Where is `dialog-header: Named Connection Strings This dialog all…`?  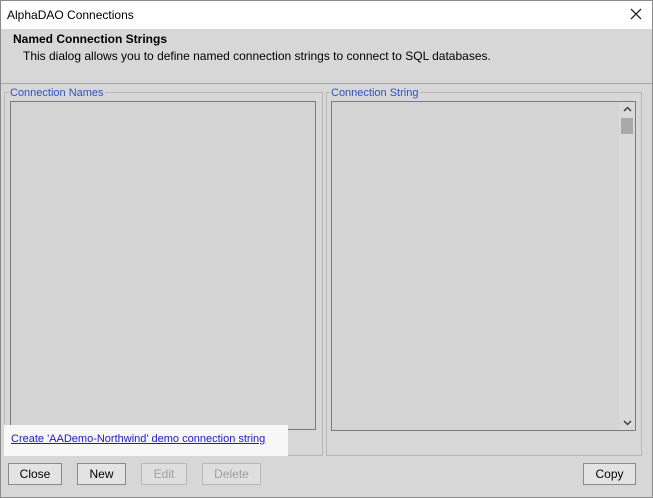 dialog-header: Named Connection Strings This dialog all… is located at coordinates (326, 56).